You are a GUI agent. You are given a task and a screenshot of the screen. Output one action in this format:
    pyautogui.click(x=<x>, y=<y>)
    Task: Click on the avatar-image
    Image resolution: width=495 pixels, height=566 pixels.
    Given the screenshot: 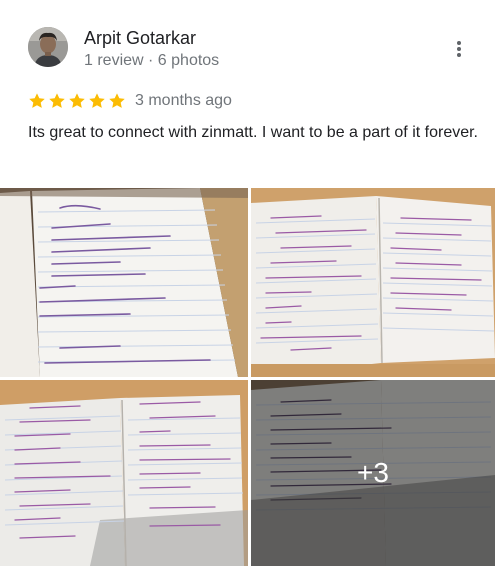 What is the action you would take?
    pyautogui.click(x=48, y=47)
    